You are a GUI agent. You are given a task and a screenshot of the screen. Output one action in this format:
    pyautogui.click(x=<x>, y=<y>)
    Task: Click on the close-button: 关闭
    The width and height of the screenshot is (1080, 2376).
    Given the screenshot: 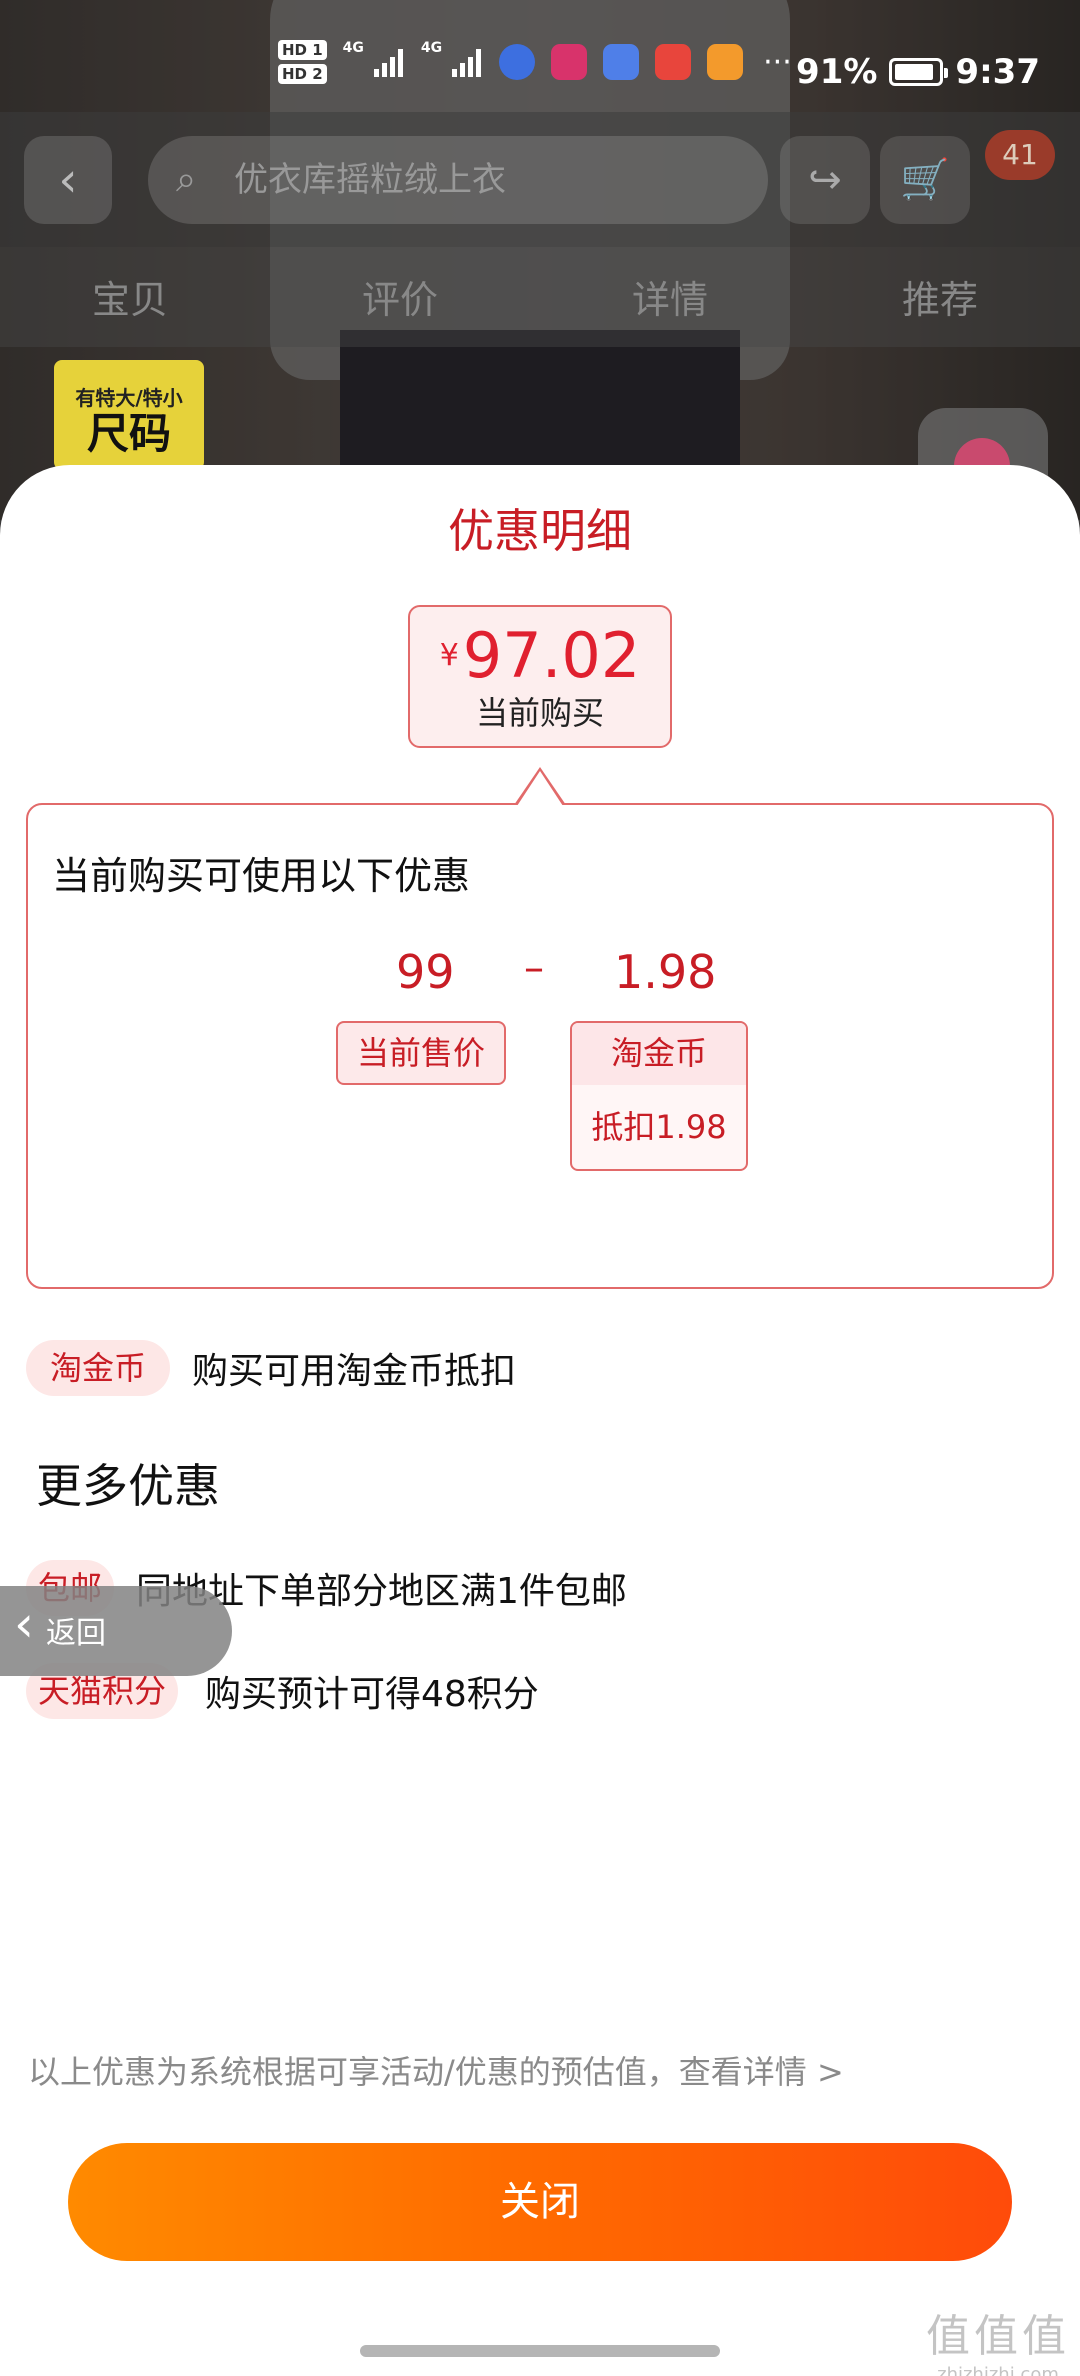 What is the action you would take?
    pyautogui.click(x=540, y=2202)
    